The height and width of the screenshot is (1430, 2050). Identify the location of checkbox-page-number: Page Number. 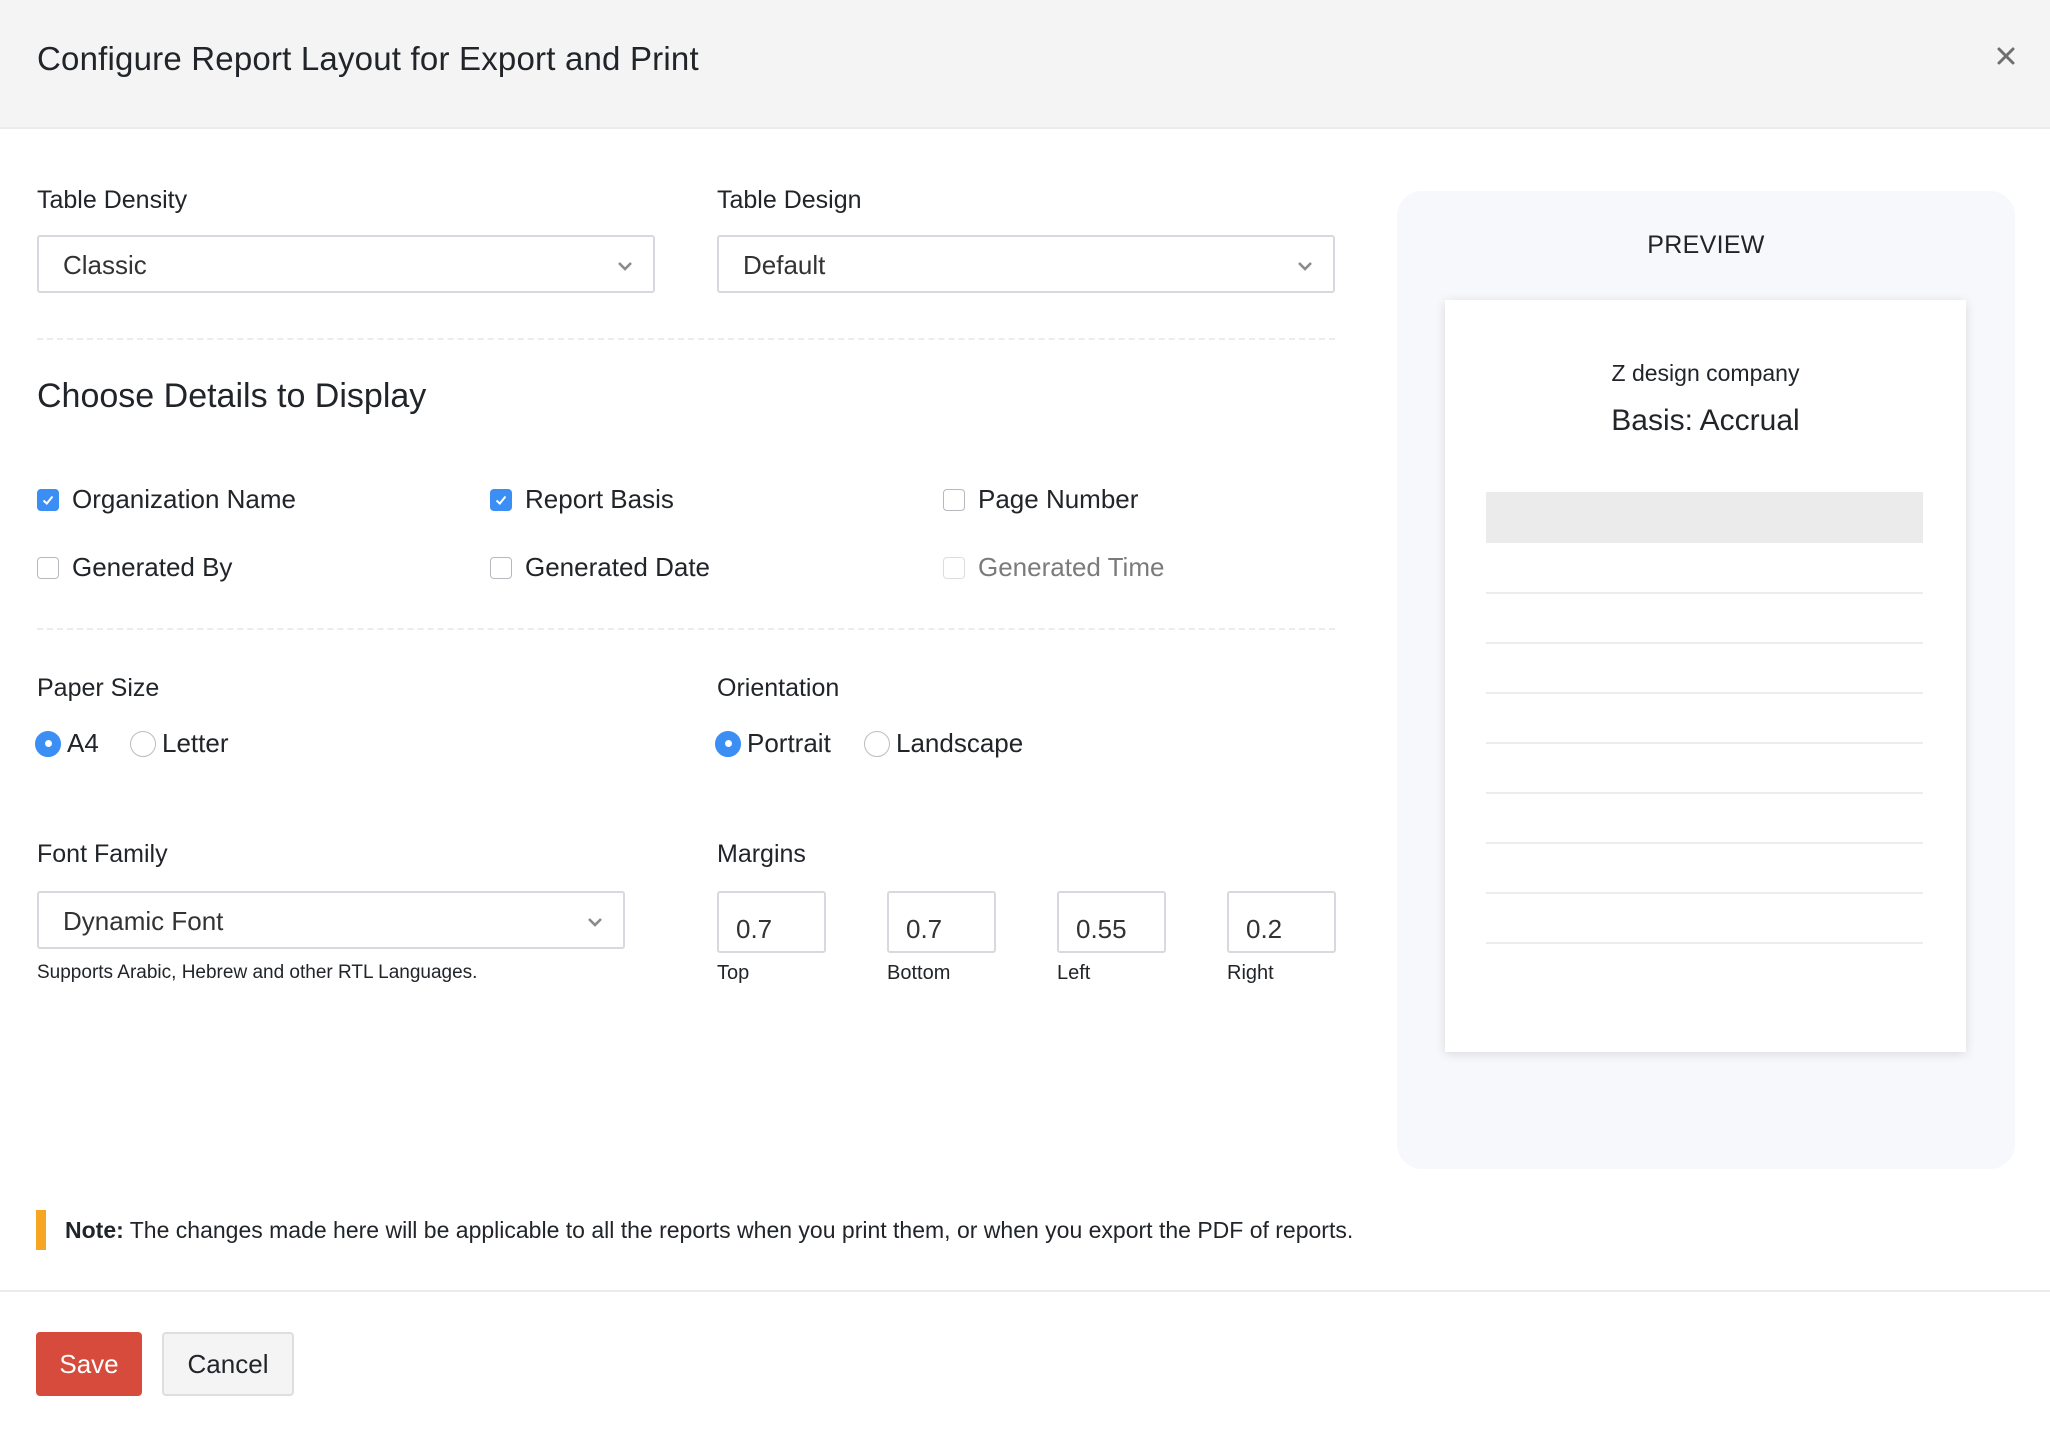
(1040, 499).